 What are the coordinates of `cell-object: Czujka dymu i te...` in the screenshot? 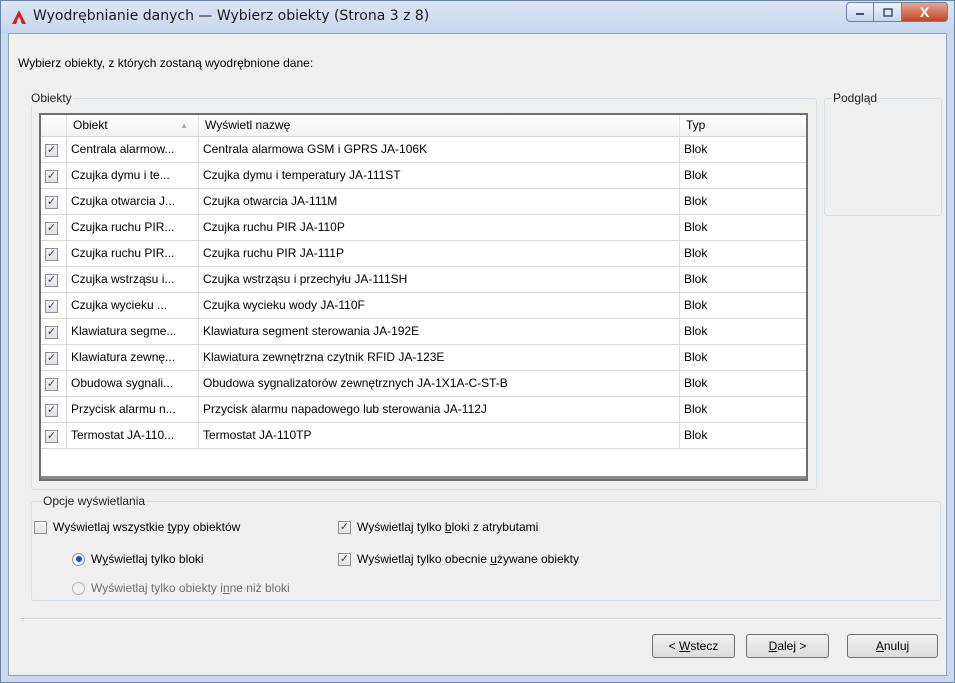 It's located at (133, 176).